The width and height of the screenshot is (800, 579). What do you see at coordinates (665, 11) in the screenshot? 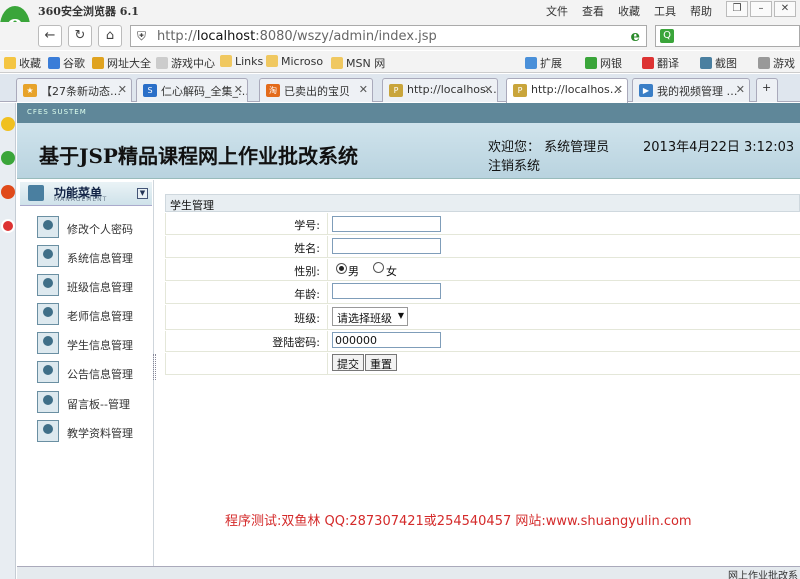
I see `menu-tools: 工具` at bounding box center [665, 11].